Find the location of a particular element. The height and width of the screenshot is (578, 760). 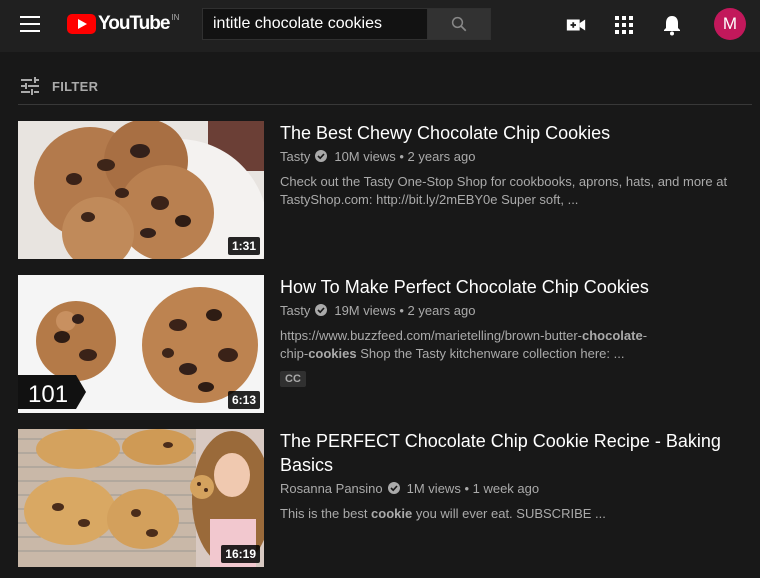

view-count: 10M views is located at coordinates (365, 156).